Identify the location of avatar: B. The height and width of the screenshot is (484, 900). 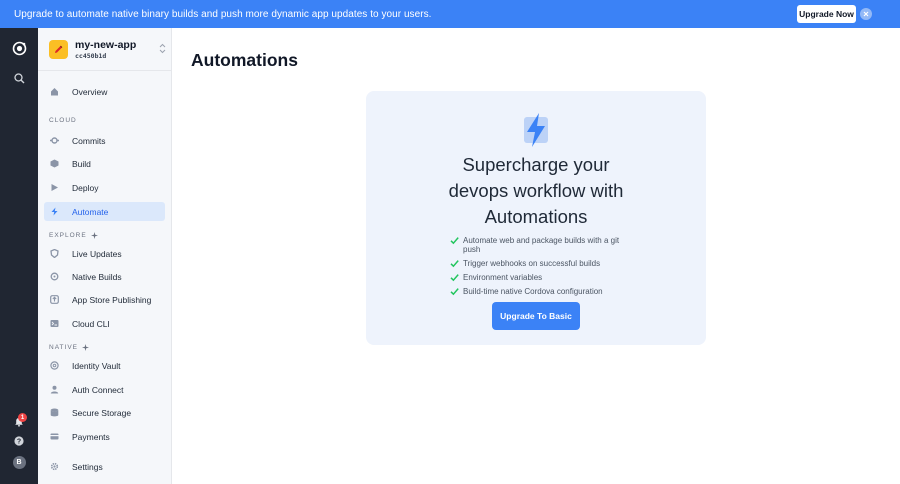
(19, 462).